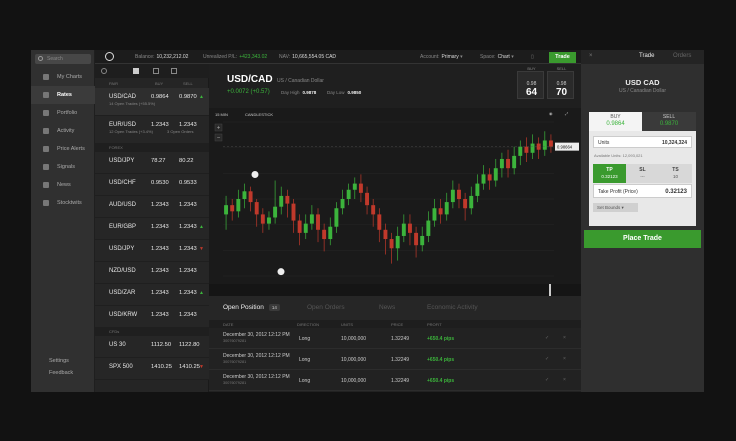 This screenshot has height=441, width=736. What do you see at coordinates (63, 131) in the screenshot?
I see `nav-item-activity: Activity` at bounding box center [63, 131].